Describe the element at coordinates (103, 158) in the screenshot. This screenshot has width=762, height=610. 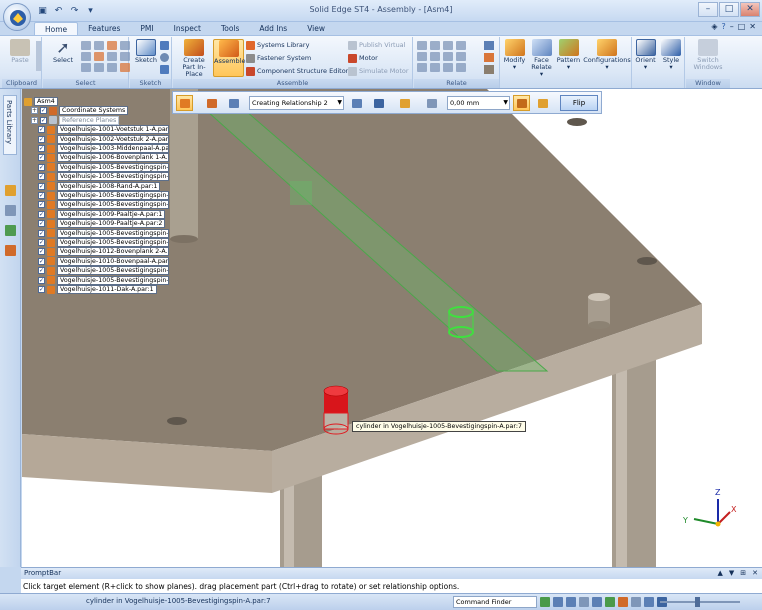
I see `tree-part-item: ✓ Vogelhuisje-1006-Bovenplank 1-A.par:1` at that location.